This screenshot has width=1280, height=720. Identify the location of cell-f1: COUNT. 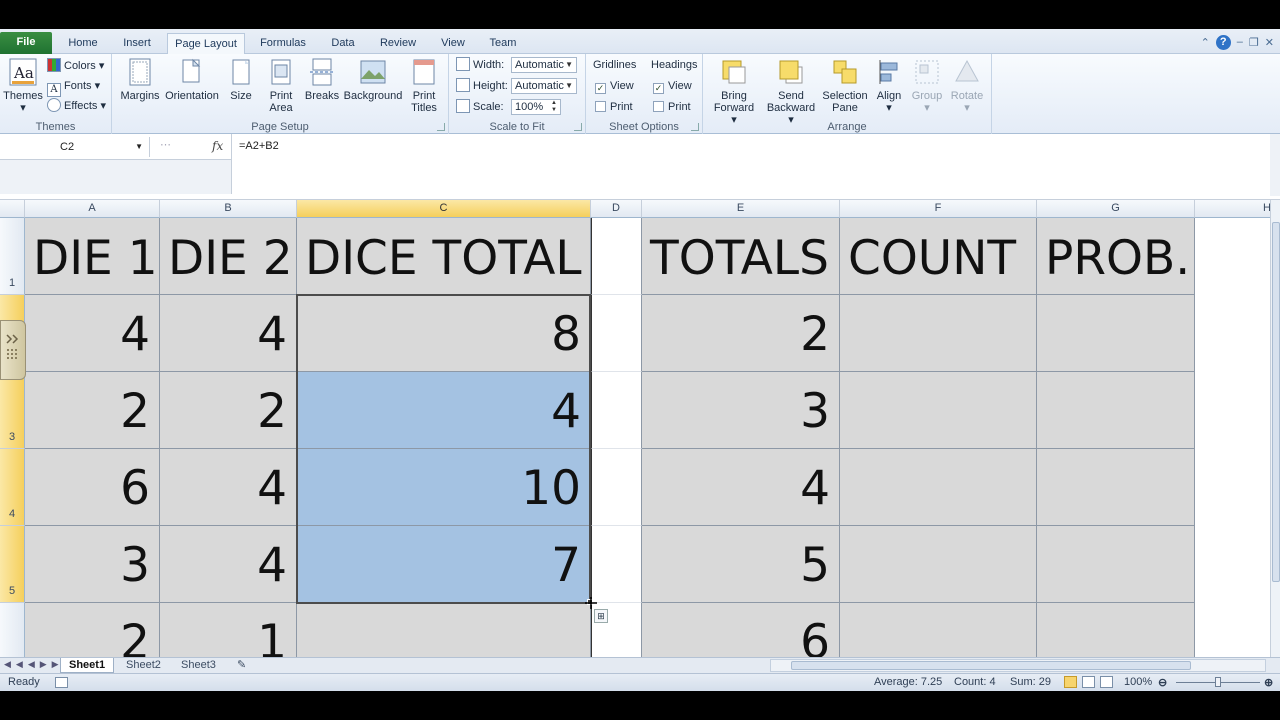
(938, 256).